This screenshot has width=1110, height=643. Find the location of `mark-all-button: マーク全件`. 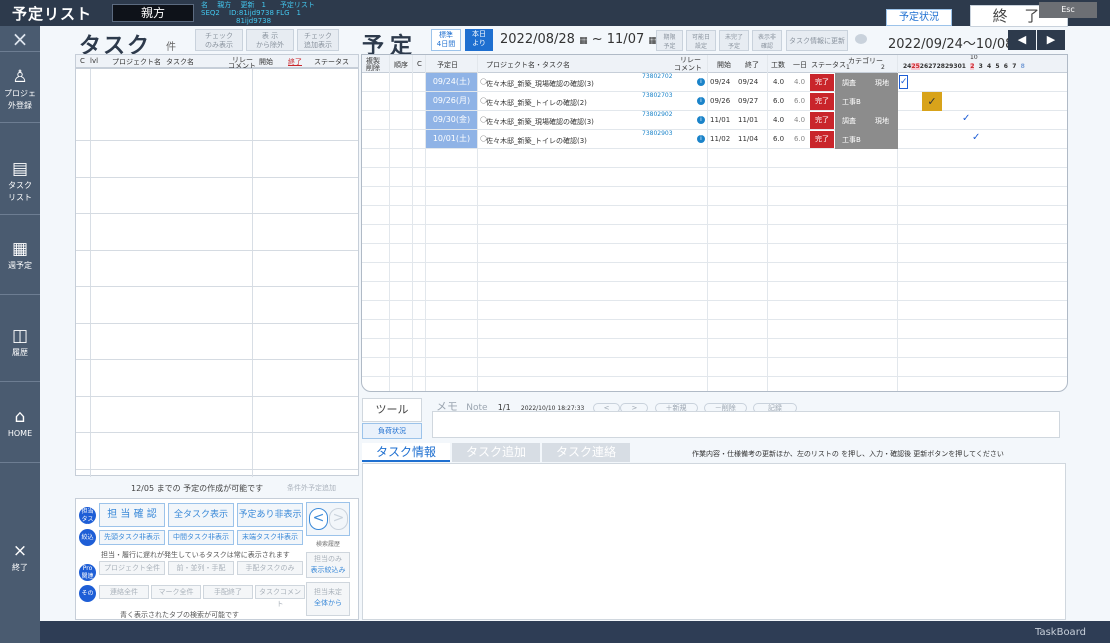

mark-all-button: マーク全件 is located at coordinates (176, 592).